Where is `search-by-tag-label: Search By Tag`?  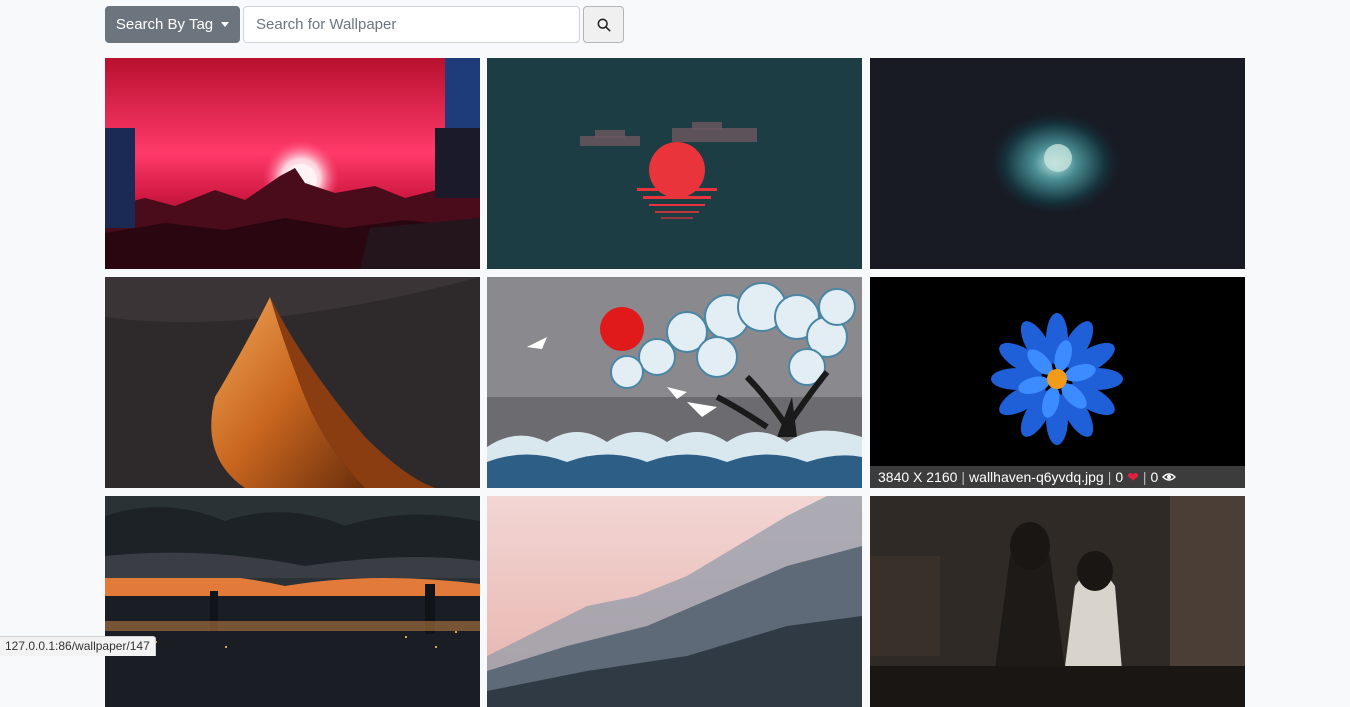 search-by-tag-label: Search By Tag is located at coordinates (164, 24).